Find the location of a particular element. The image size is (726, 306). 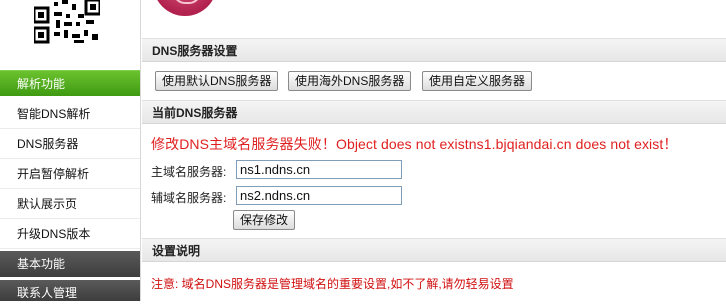

sidebar-section-basic: 基本功能 is located at coordinates (70, 264).